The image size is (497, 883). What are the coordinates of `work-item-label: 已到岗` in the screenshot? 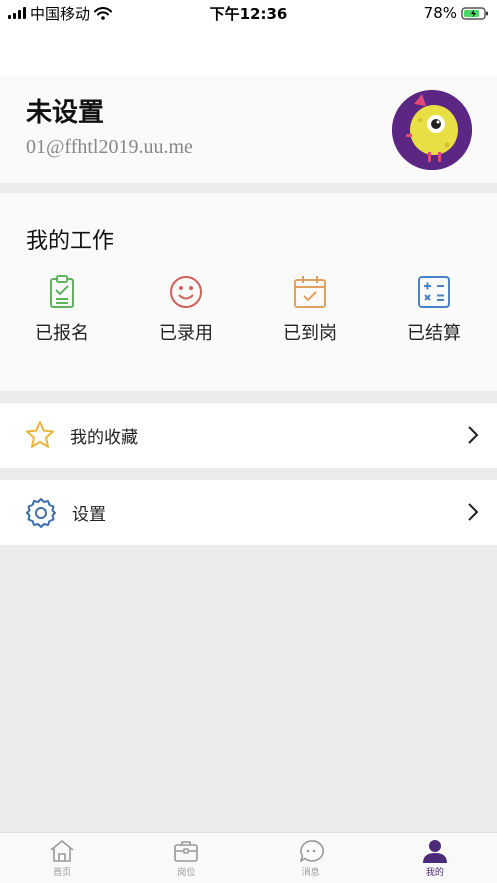 It's located at (310, 333).